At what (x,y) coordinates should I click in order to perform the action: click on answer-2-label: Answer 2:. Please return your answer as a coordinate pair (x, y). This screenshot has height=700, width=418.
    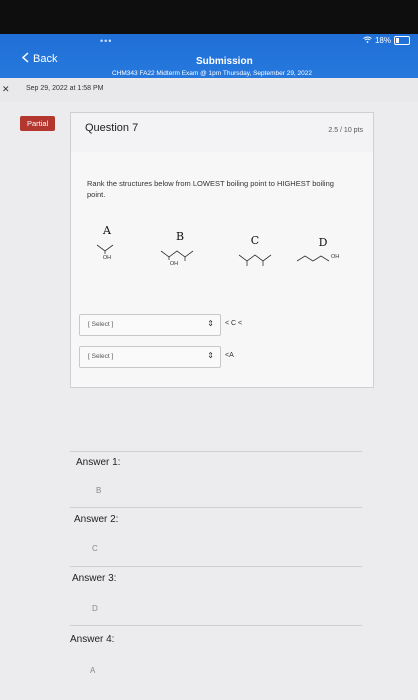
    Looking at the image, I should click on (96, 519).